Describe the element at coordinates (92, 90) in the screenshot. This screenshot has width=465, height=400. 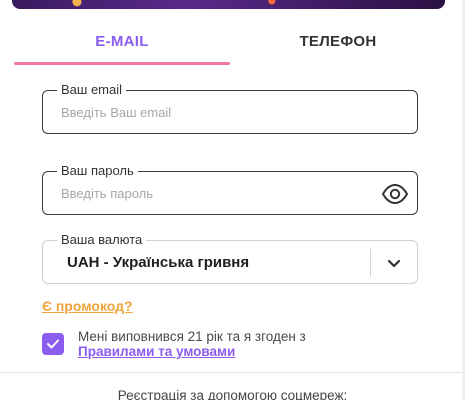
I see `email-label: Ваш email` at that location.